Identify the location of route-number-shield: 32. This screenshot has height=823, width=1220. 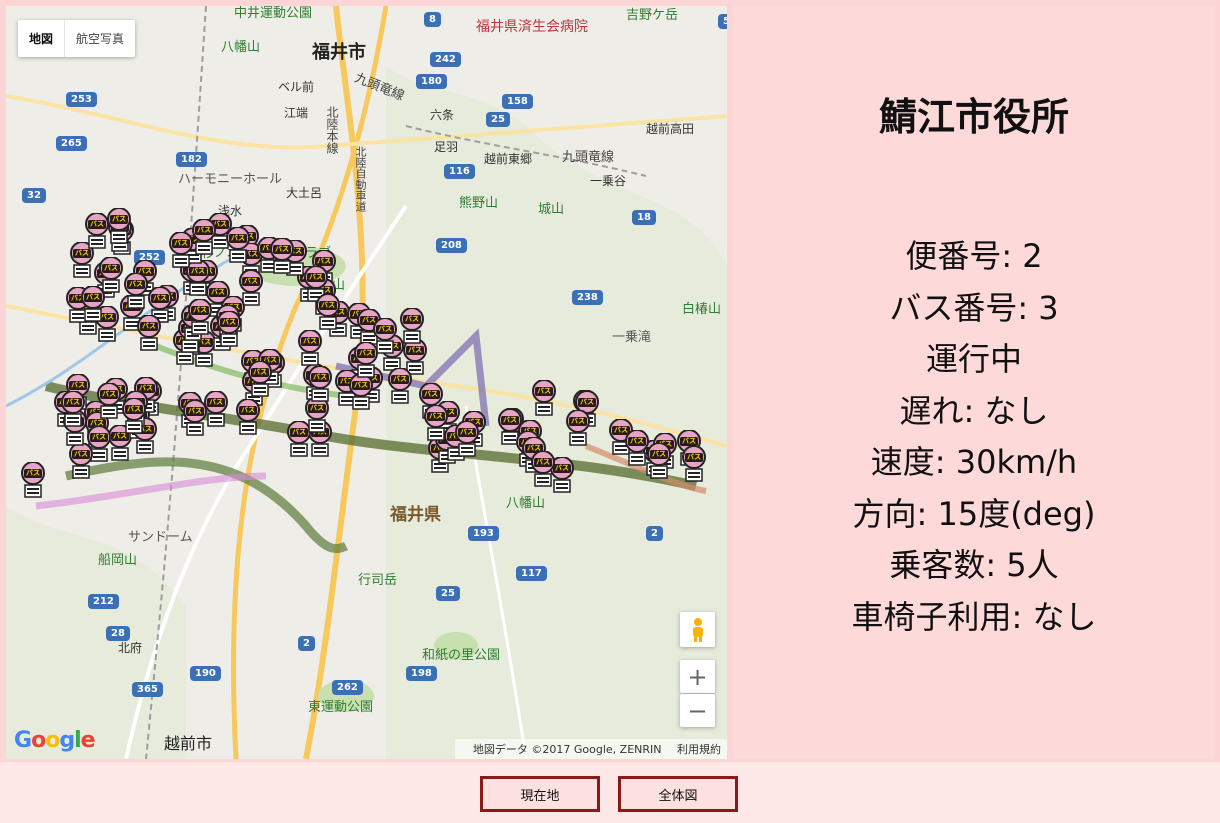
(34, 195).